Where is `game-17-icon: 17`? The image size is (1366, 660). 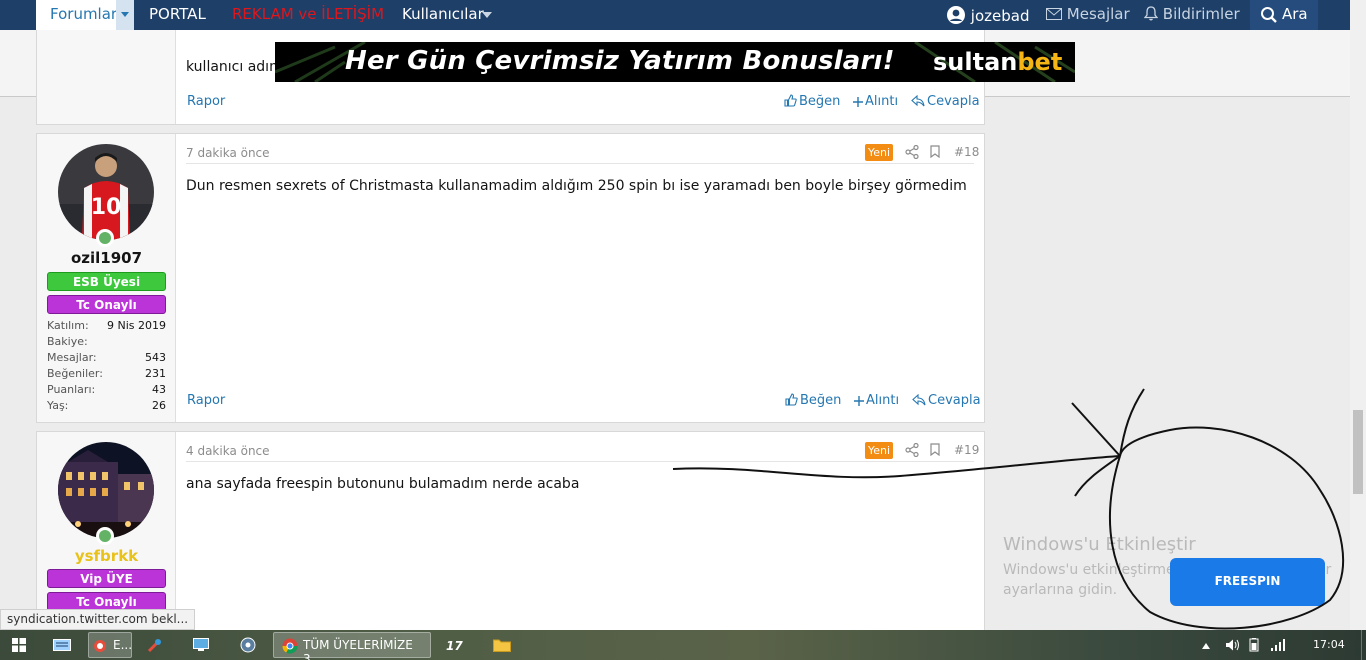 game-17-icon: 17 is located at coordinates (456, 645).